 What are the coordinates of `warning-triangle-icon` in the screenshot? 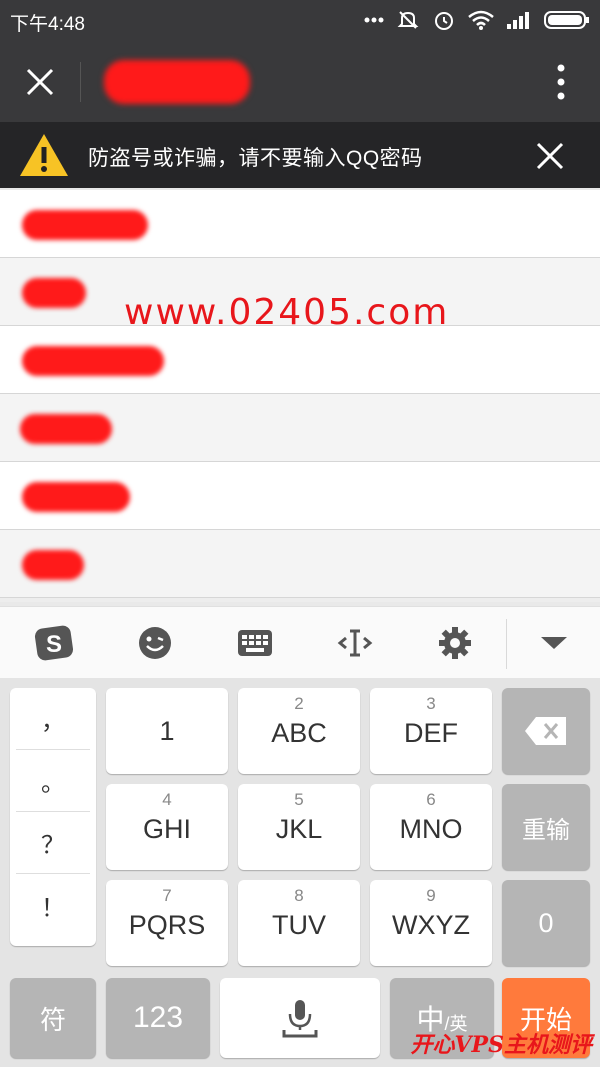 It's located at (44, 157).